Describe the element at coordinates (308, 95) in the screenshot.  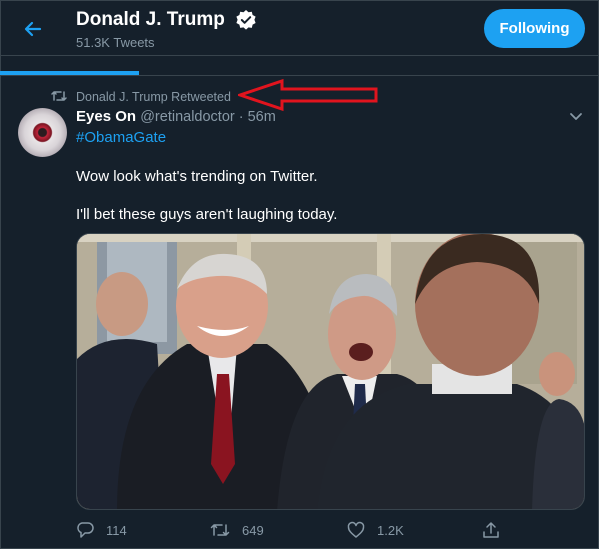
I see `annotation-arrow` at that location.